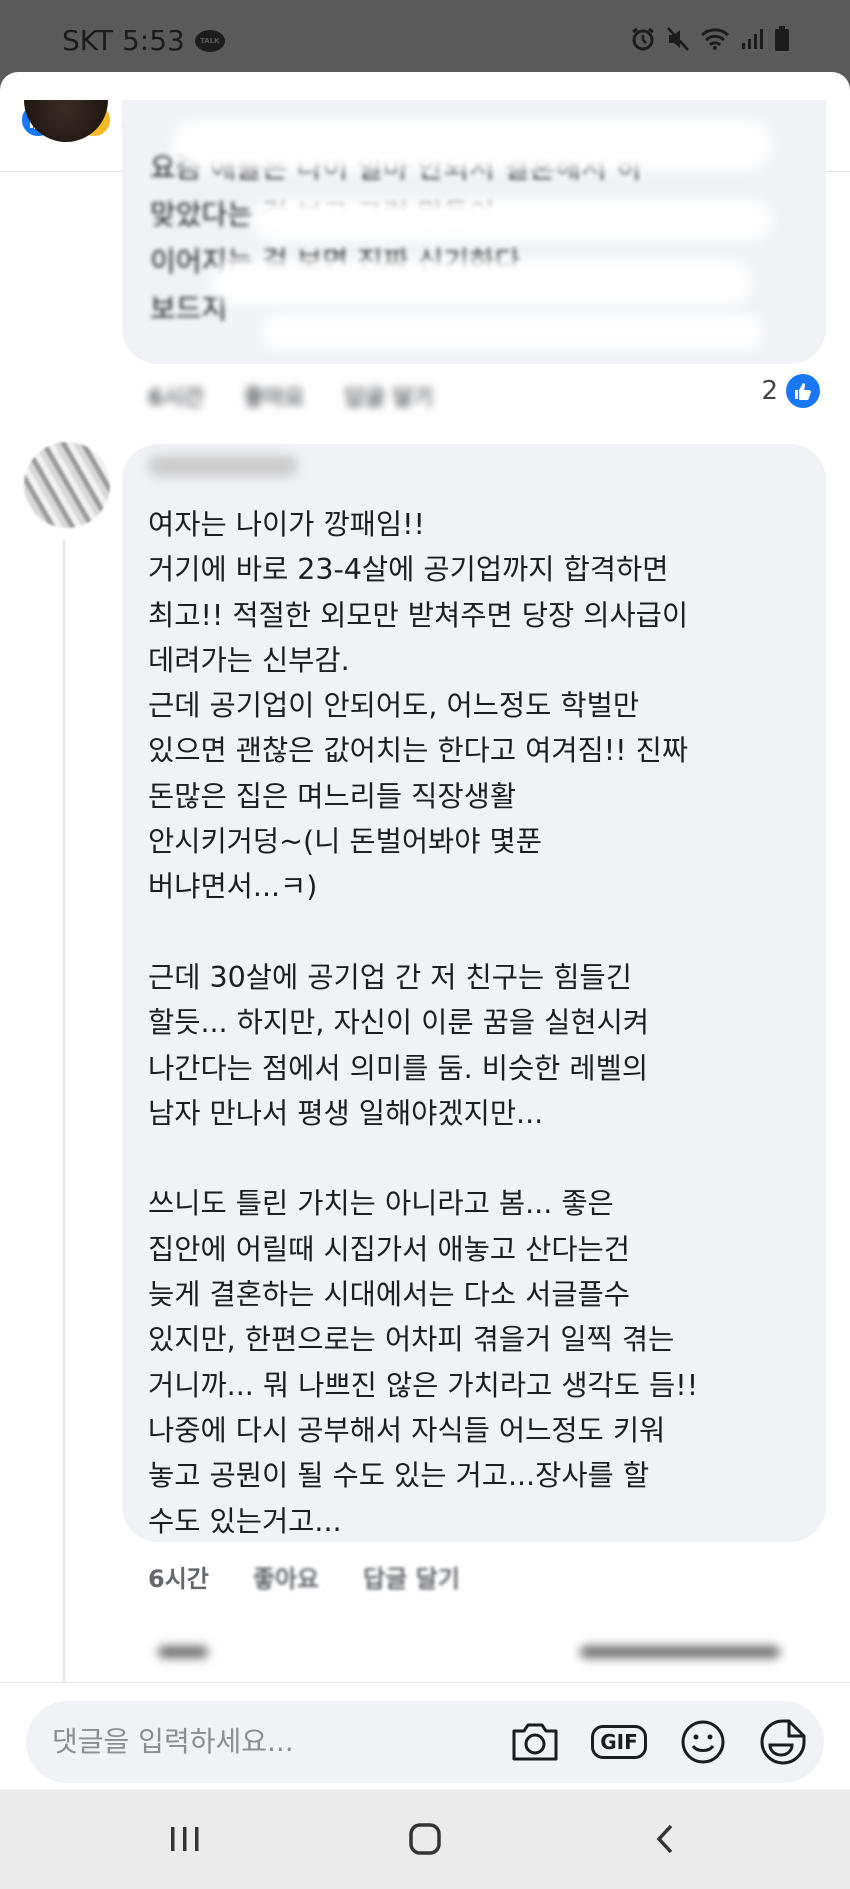  What do you see at coordinates (715, 39) in the screenshot?
I see `wifi-icon` at bounding box center [715, 39].